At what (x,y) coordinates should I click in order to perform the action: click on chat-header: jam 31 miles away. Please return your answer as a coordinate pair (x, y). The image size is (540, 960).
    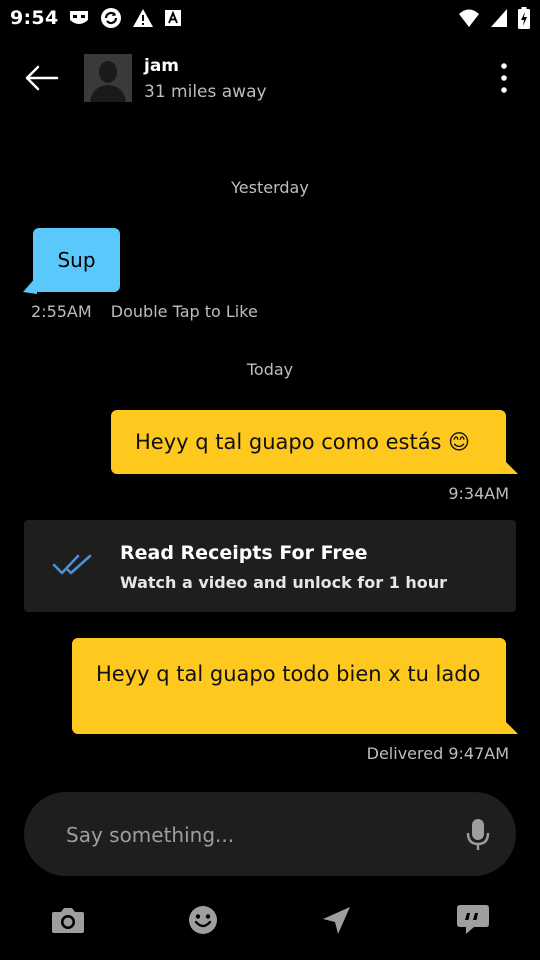
    Looking at the image, I should click on (270, 78).